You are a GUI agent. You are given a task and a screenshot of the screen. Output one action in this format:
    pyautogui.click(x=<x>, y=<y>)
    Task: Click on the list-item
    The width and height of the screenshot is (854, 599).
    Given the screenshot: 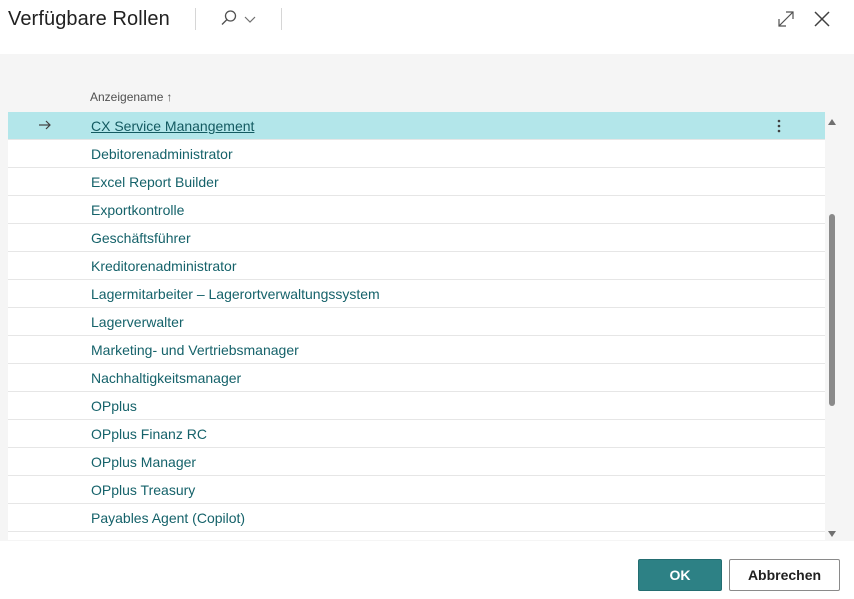 What is the action you would take?
    pyautogui.click(x=416, y=536)
    